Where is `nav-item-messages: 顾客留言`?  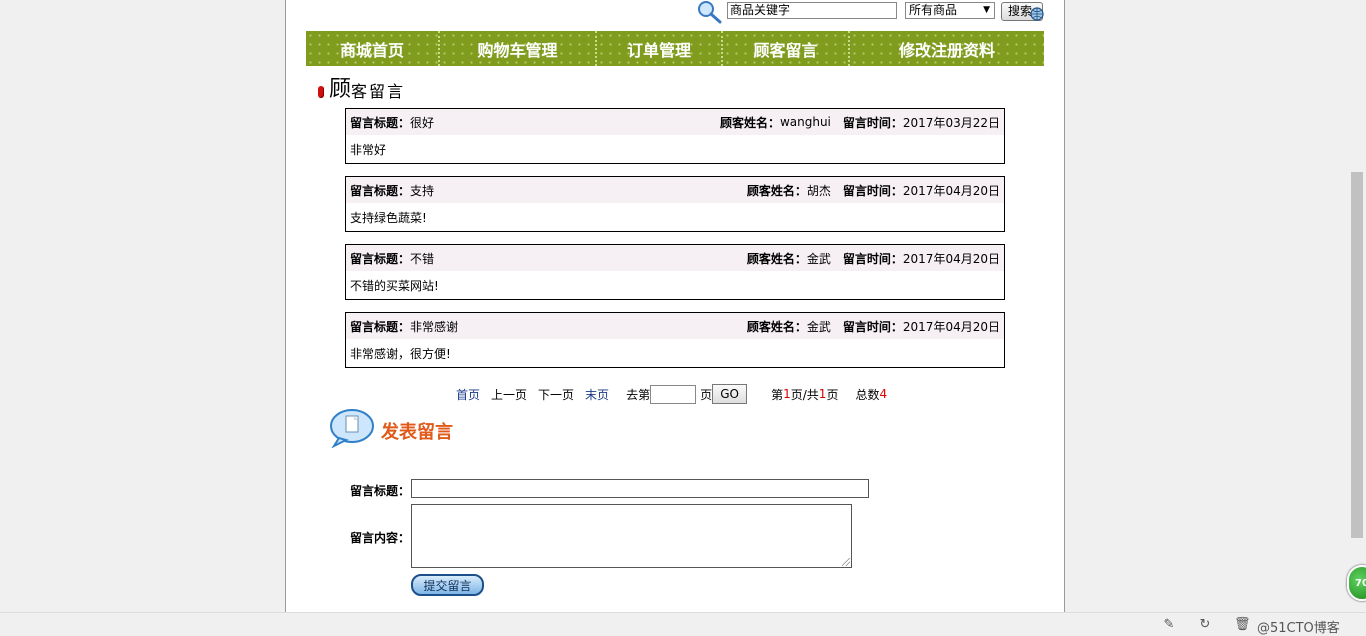 nav-item-messages: 顾客留言 is located at coordinates (786, 48).